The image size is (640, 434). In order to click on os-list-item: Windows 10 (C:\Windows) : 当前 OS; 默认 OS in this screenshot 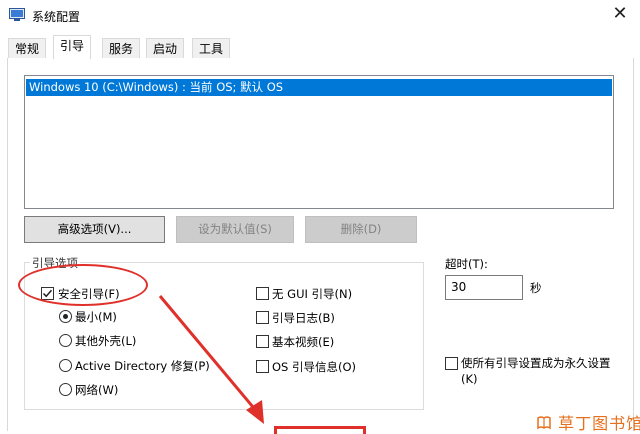, I will do `click(319, 87)`.